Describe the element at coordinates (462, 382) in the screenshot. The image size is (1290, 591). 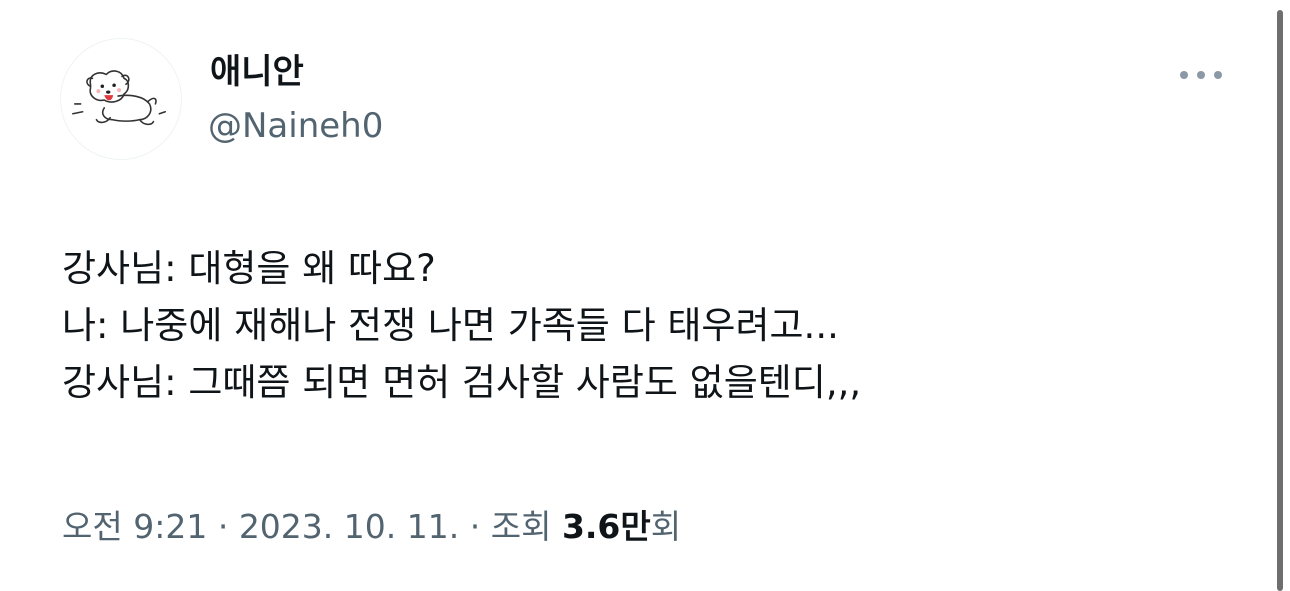
I see `tweet-line: 강사님: 그때쯤 되면 면허 검사할 사람도 없을텐디,,,` at that location.